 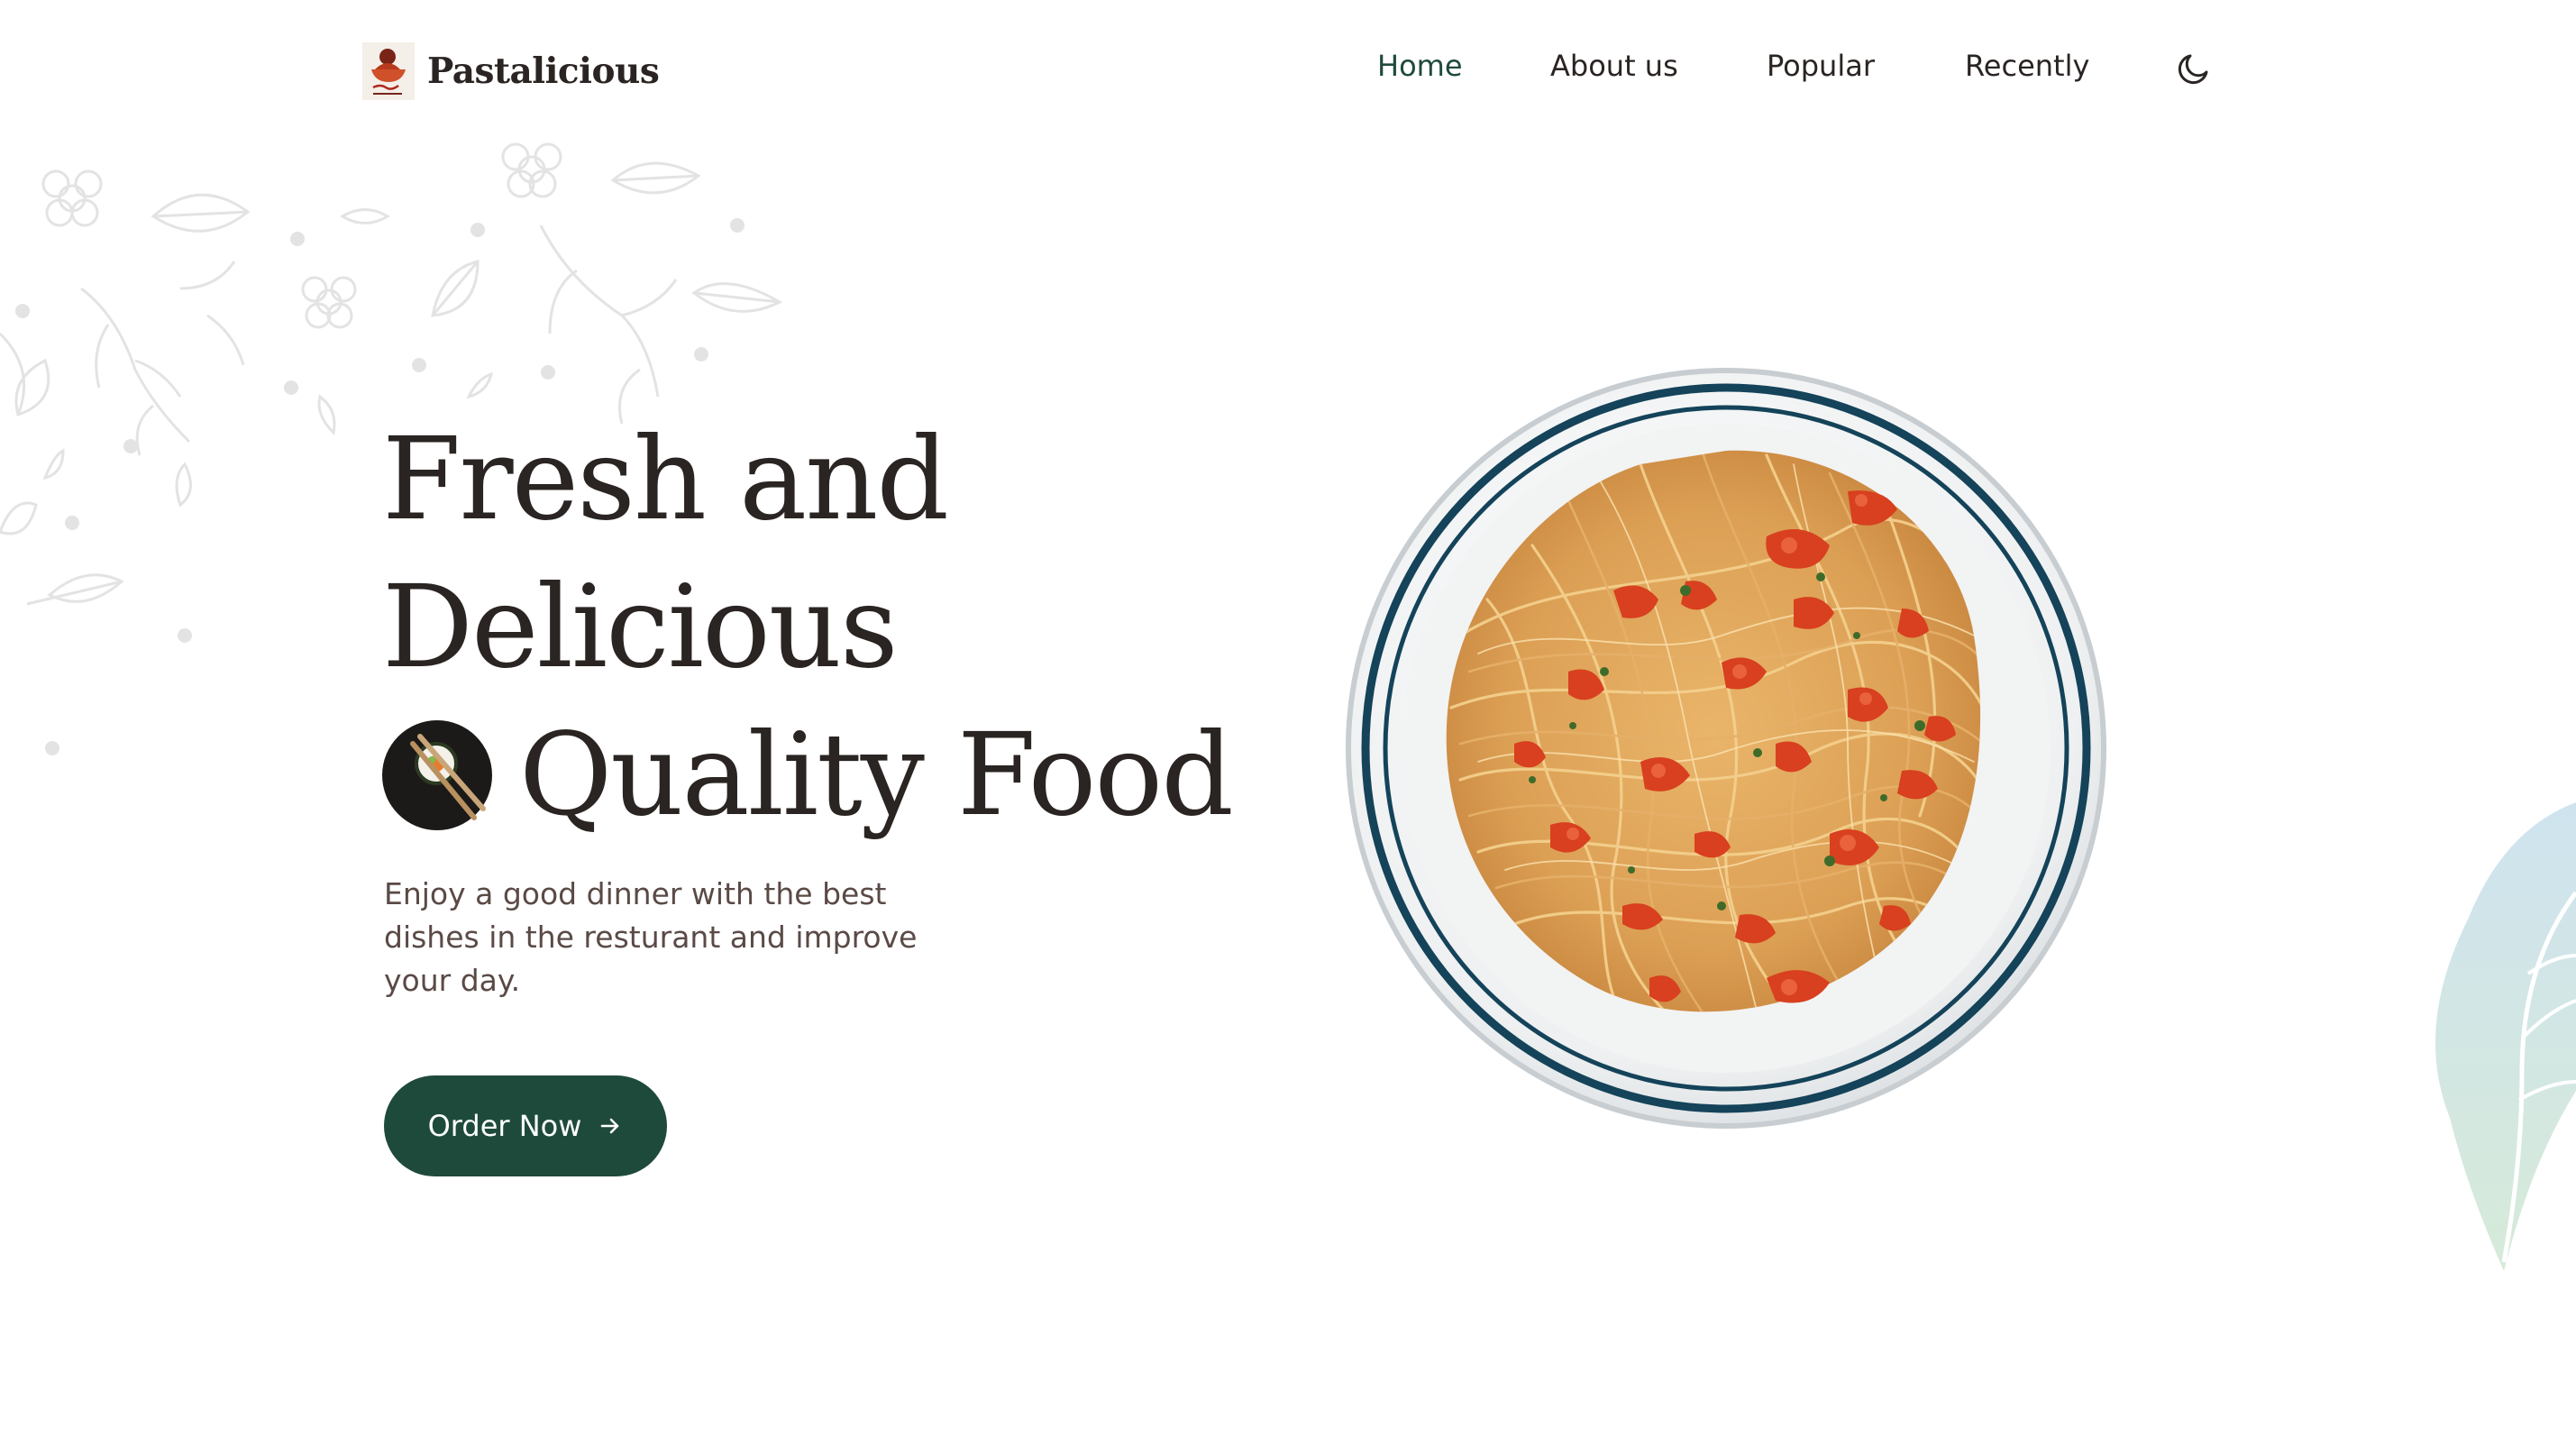 What do you see at coordinates (2027, 66) in the screenshot?
I see `nav-recently: Recently` at bounding box center [2027, 66].